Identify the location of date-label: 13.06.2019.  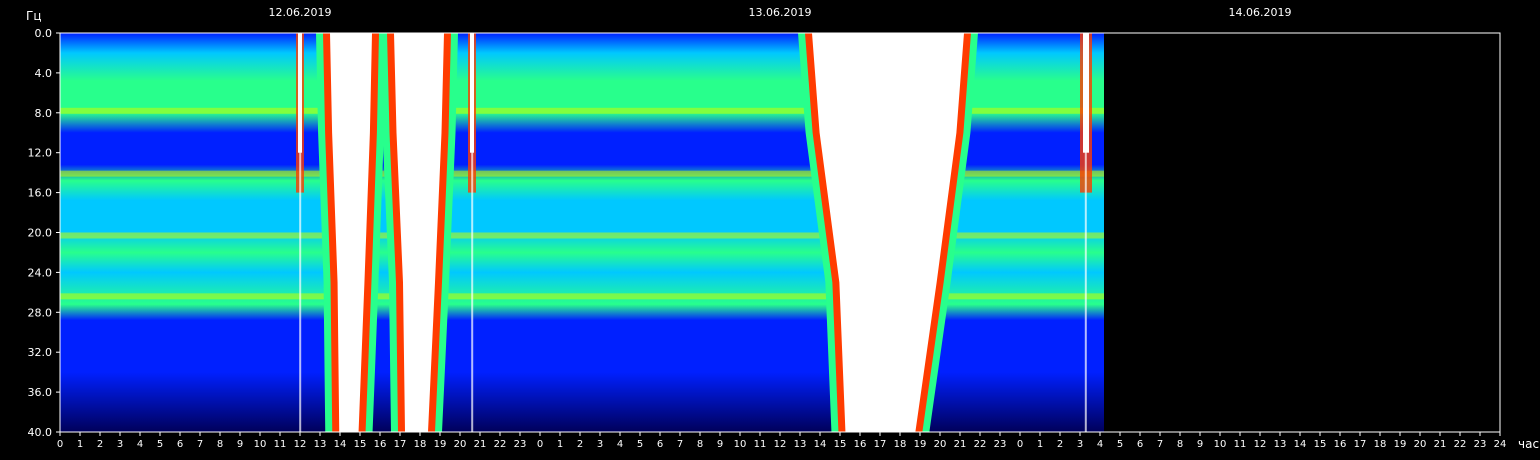
(780, 12).